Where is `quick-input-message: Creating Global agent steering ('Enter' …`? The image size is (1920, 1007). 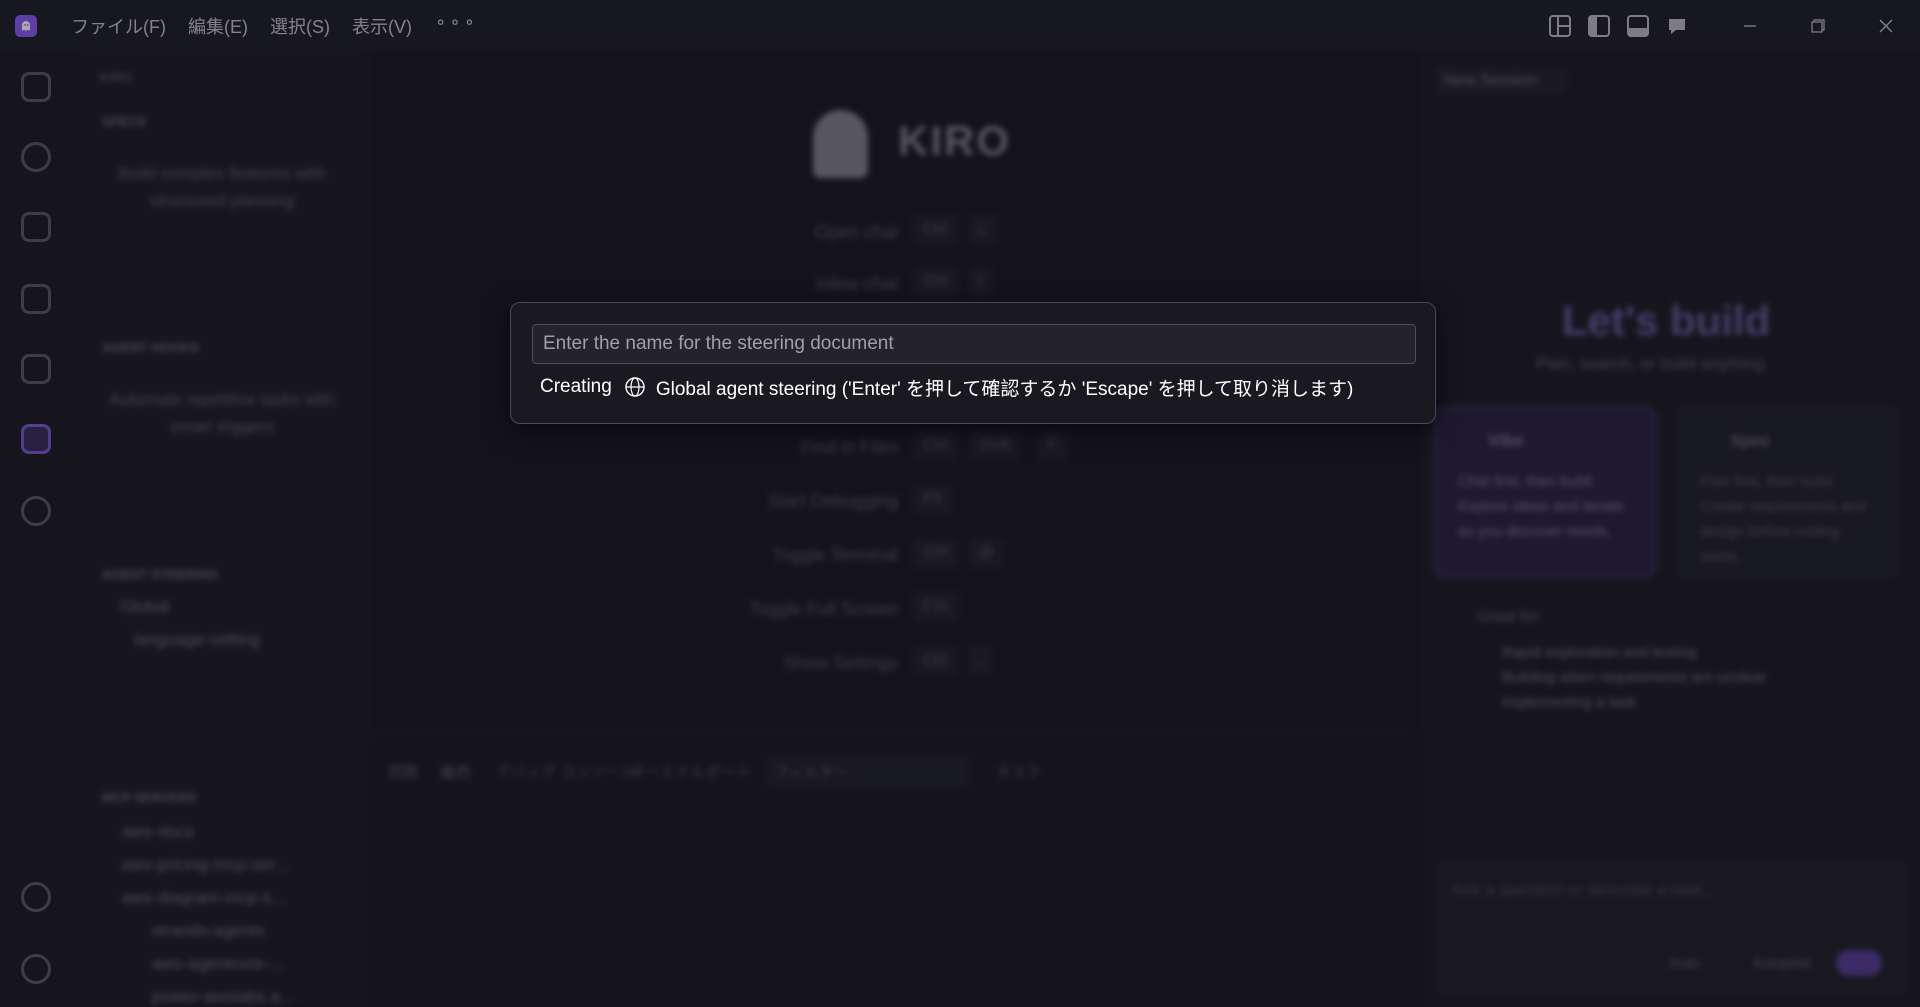 quick-input-message: Creating Global agent steering ('Enter' … is located at coordinates (946, 387).